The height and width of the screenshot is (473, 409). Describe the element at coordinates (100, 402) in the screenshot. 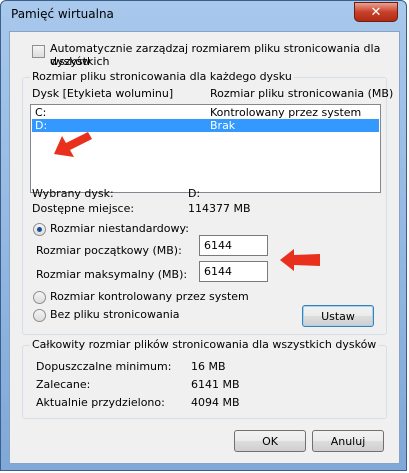

I see `allocated-label: Aktualnie przydzielono:` at that location.